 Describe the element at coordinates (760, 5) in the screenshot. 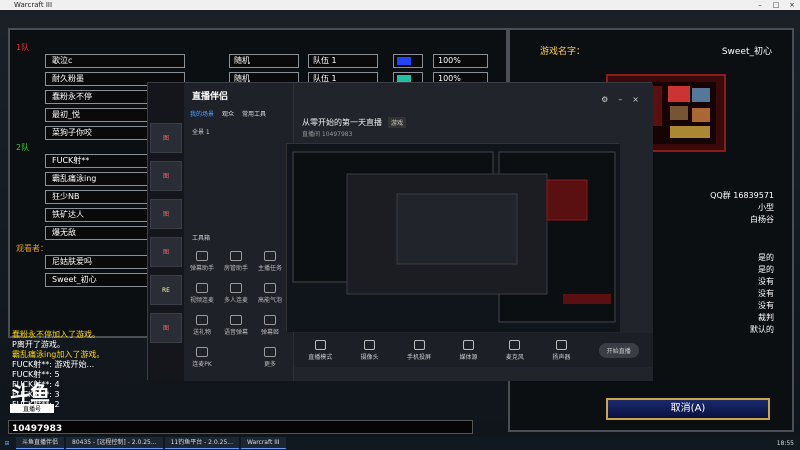

I see `minimize-button: –` at that location.